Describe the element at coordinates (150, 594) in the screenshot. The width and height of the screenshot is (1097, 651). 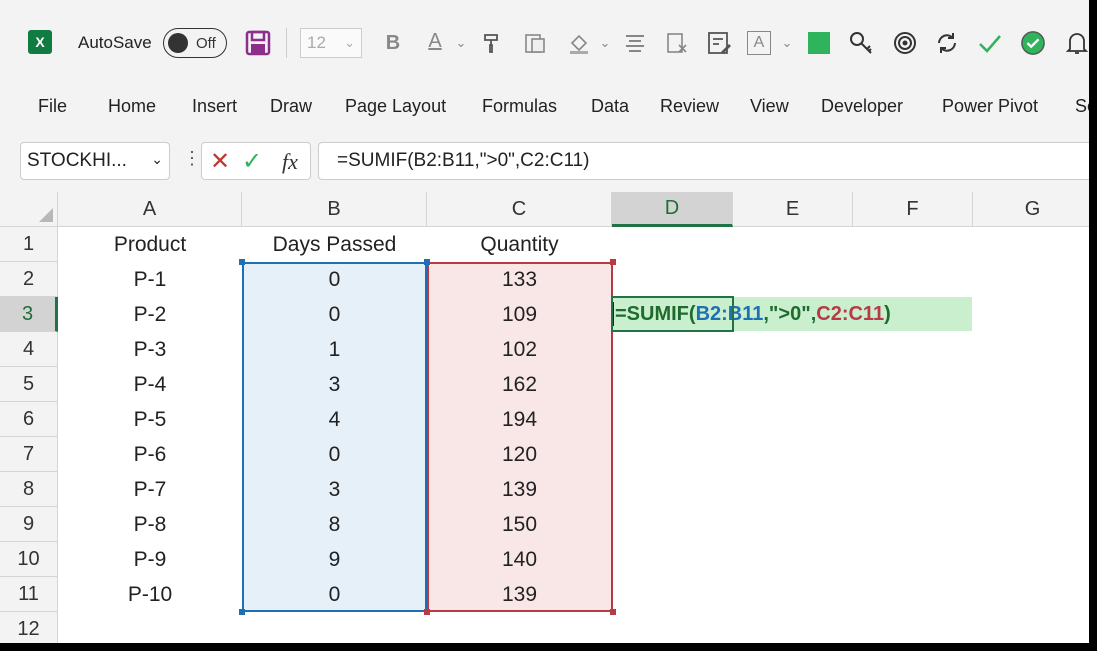
I see `cell-product: P-10` at that location.